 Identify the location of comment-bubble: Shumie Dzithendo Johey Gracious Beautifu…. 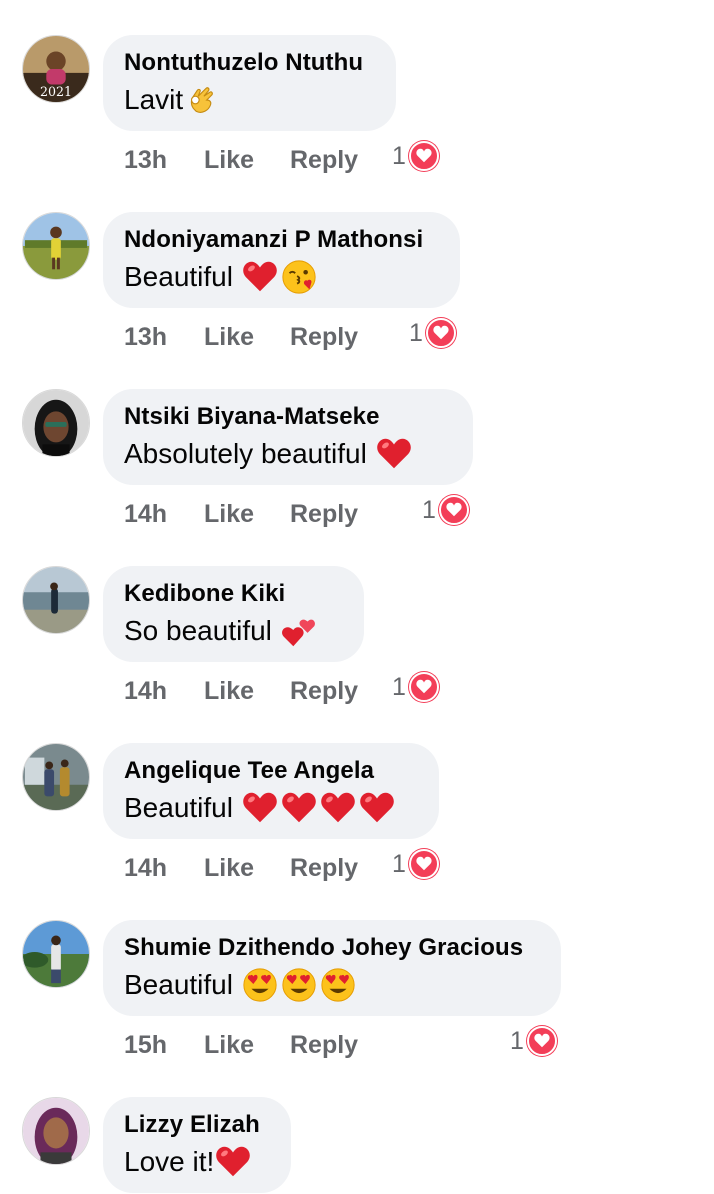
(332, 968).